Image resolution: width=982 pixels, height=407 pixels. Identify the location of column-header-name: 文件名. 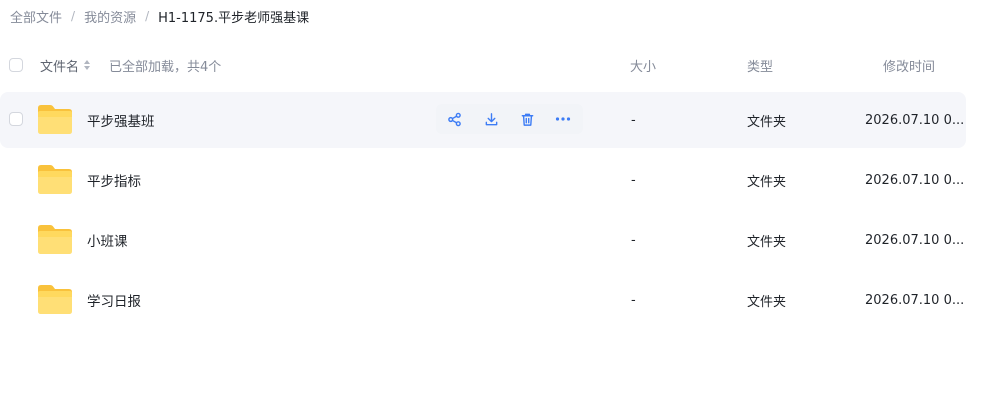
(65, 65).